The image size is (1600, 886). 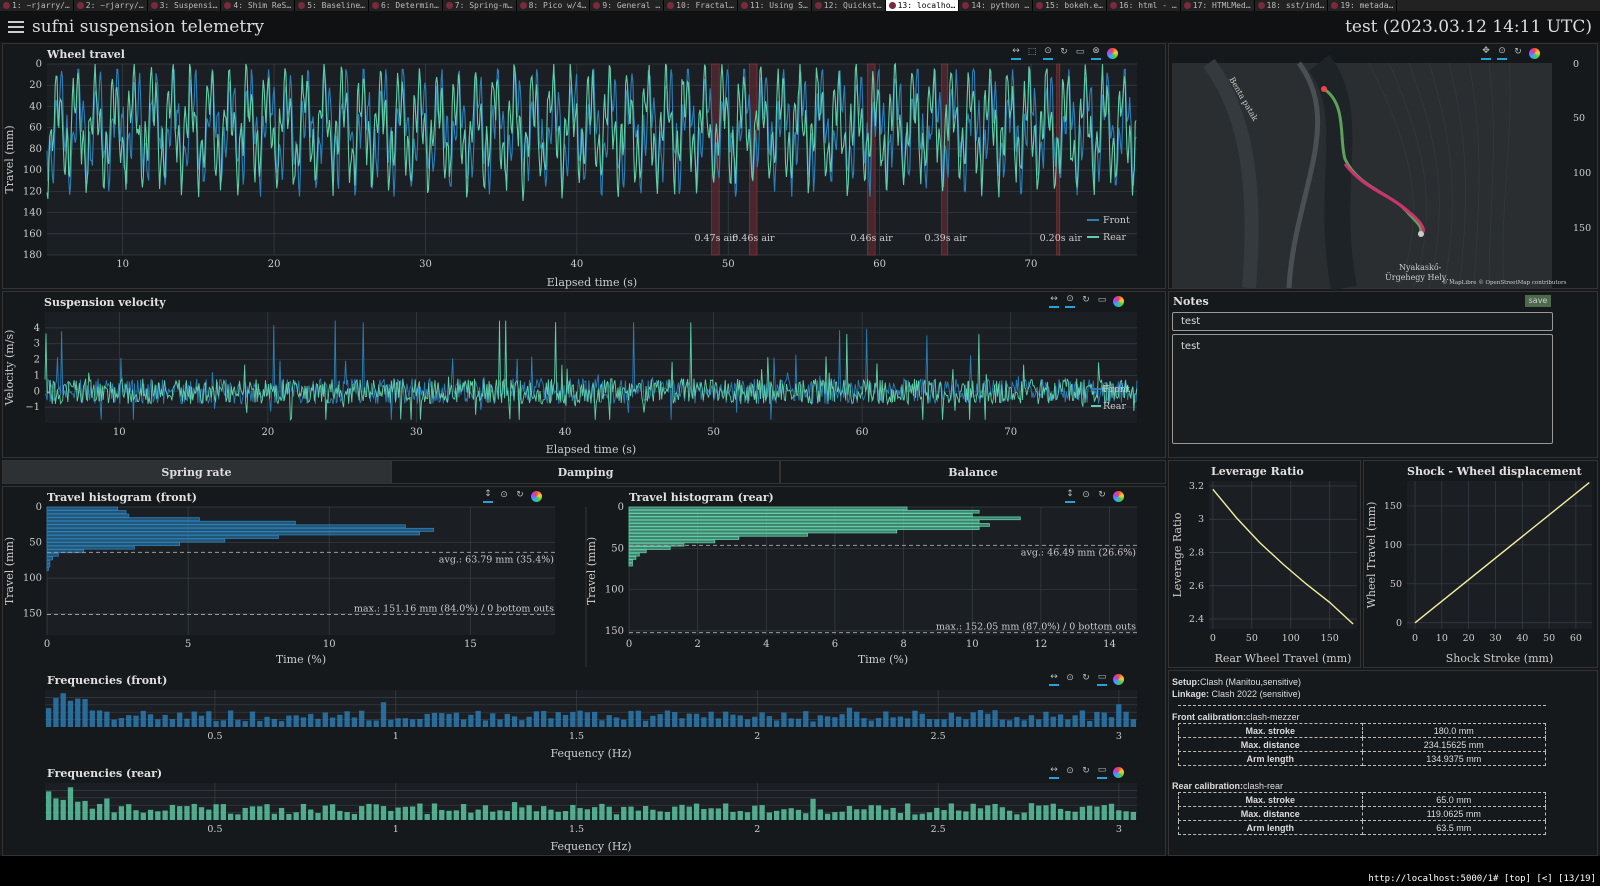 What do you see at coordinates (1270, 730) in the screenshot?
I see `table-cell-key: Max. stroke` at bounding box center [1270, 730].